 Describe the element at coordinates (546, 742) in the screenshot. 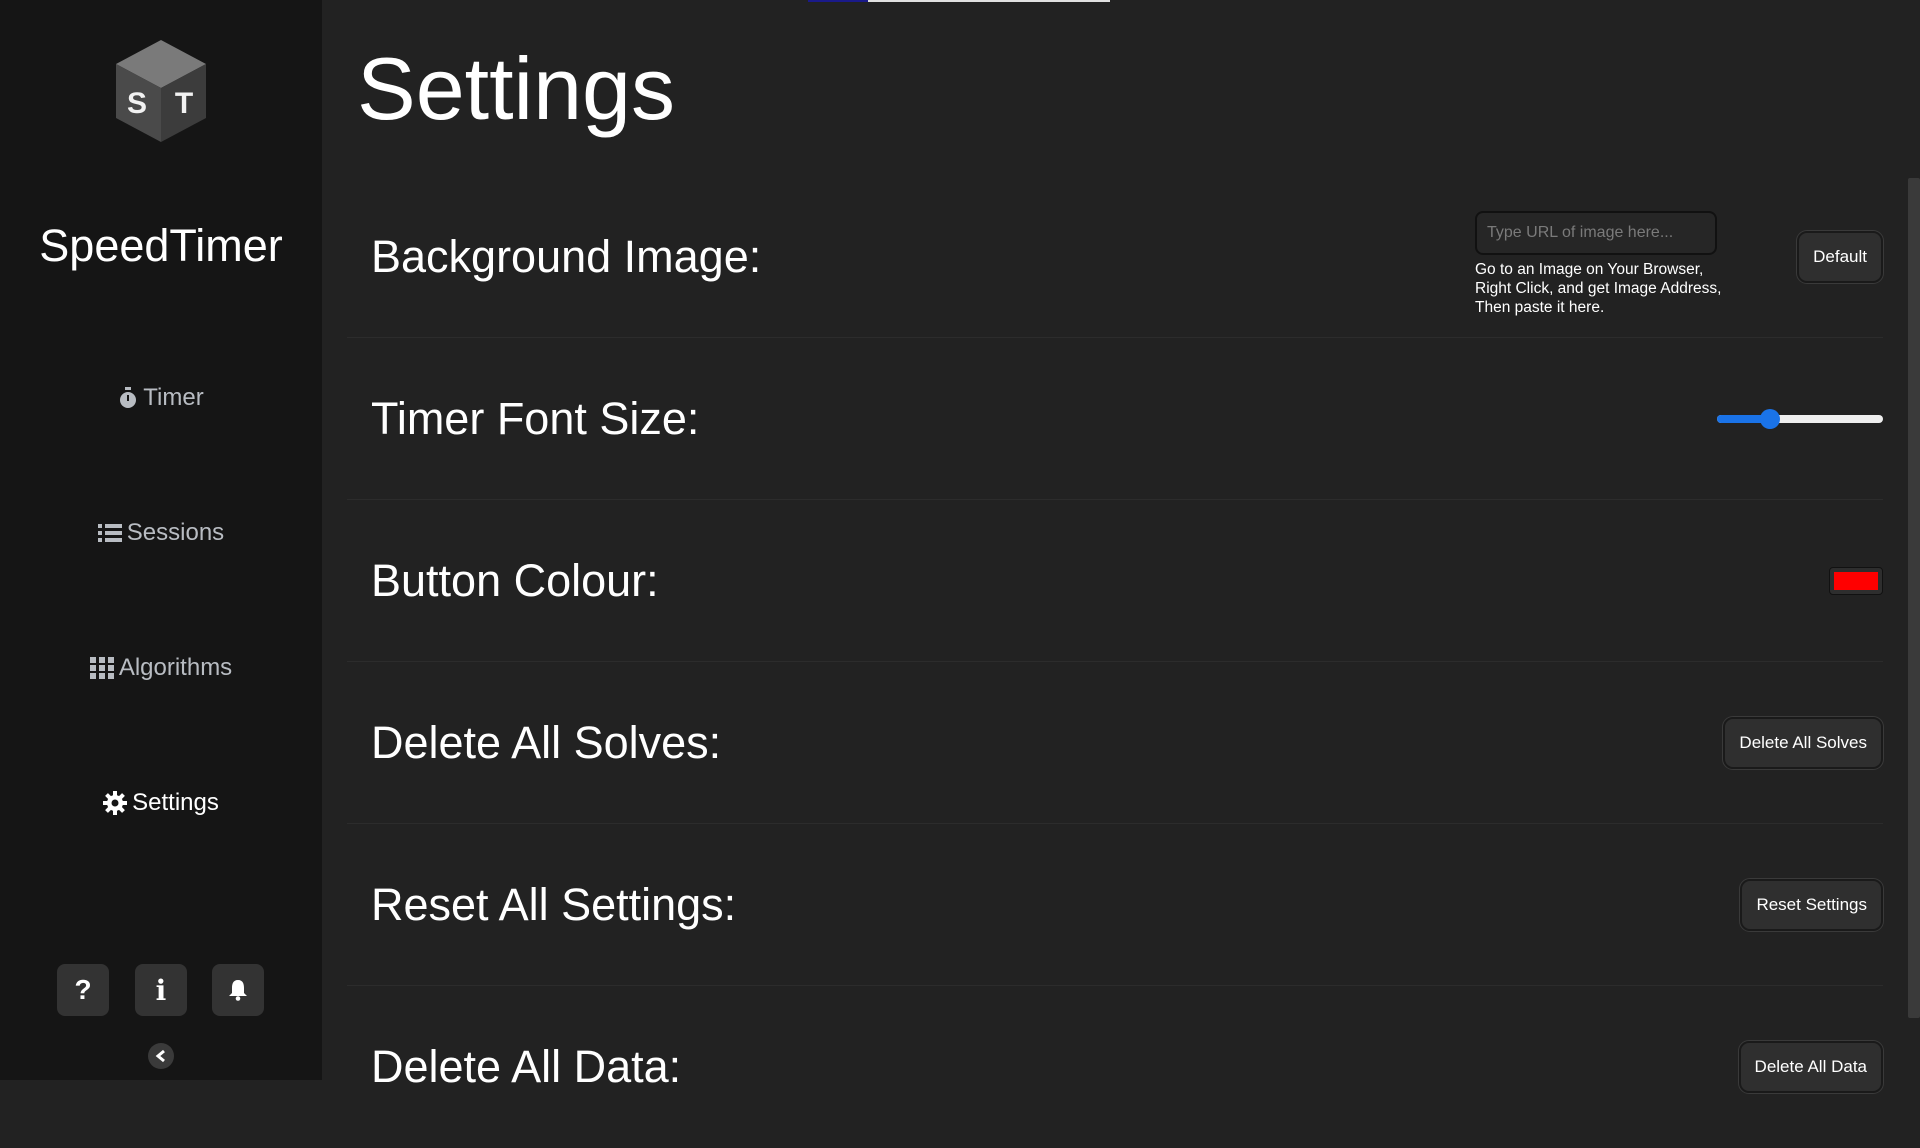

I see `setting-label: Delete All Solves:` at that location.